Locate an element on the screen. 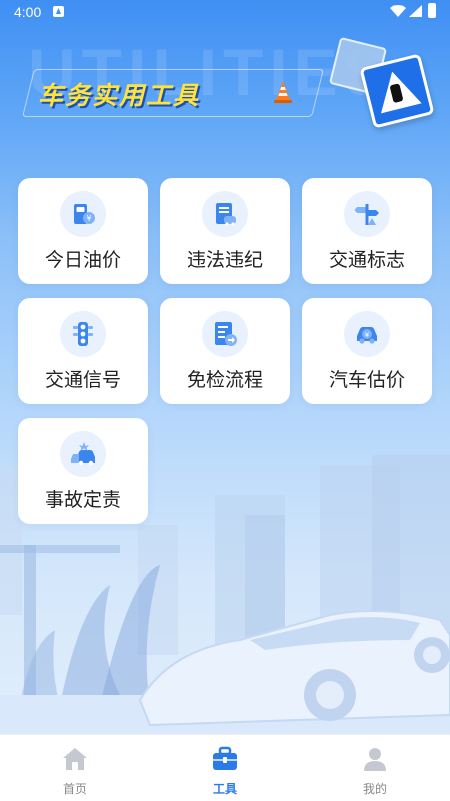 The image size is (450, 801). banner-title: 车务实用工具 is located at coordinates (119, 95).